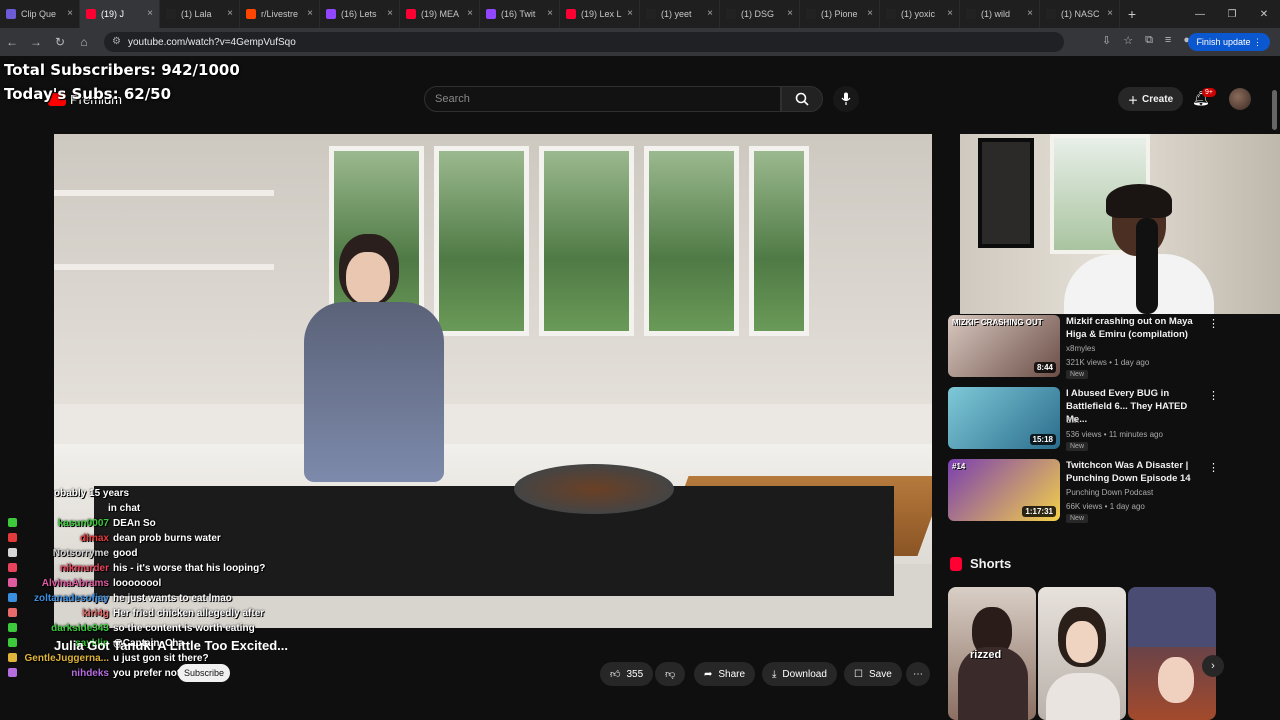  I want to click on browser-tab: (19) J ×, so click(120, 14).